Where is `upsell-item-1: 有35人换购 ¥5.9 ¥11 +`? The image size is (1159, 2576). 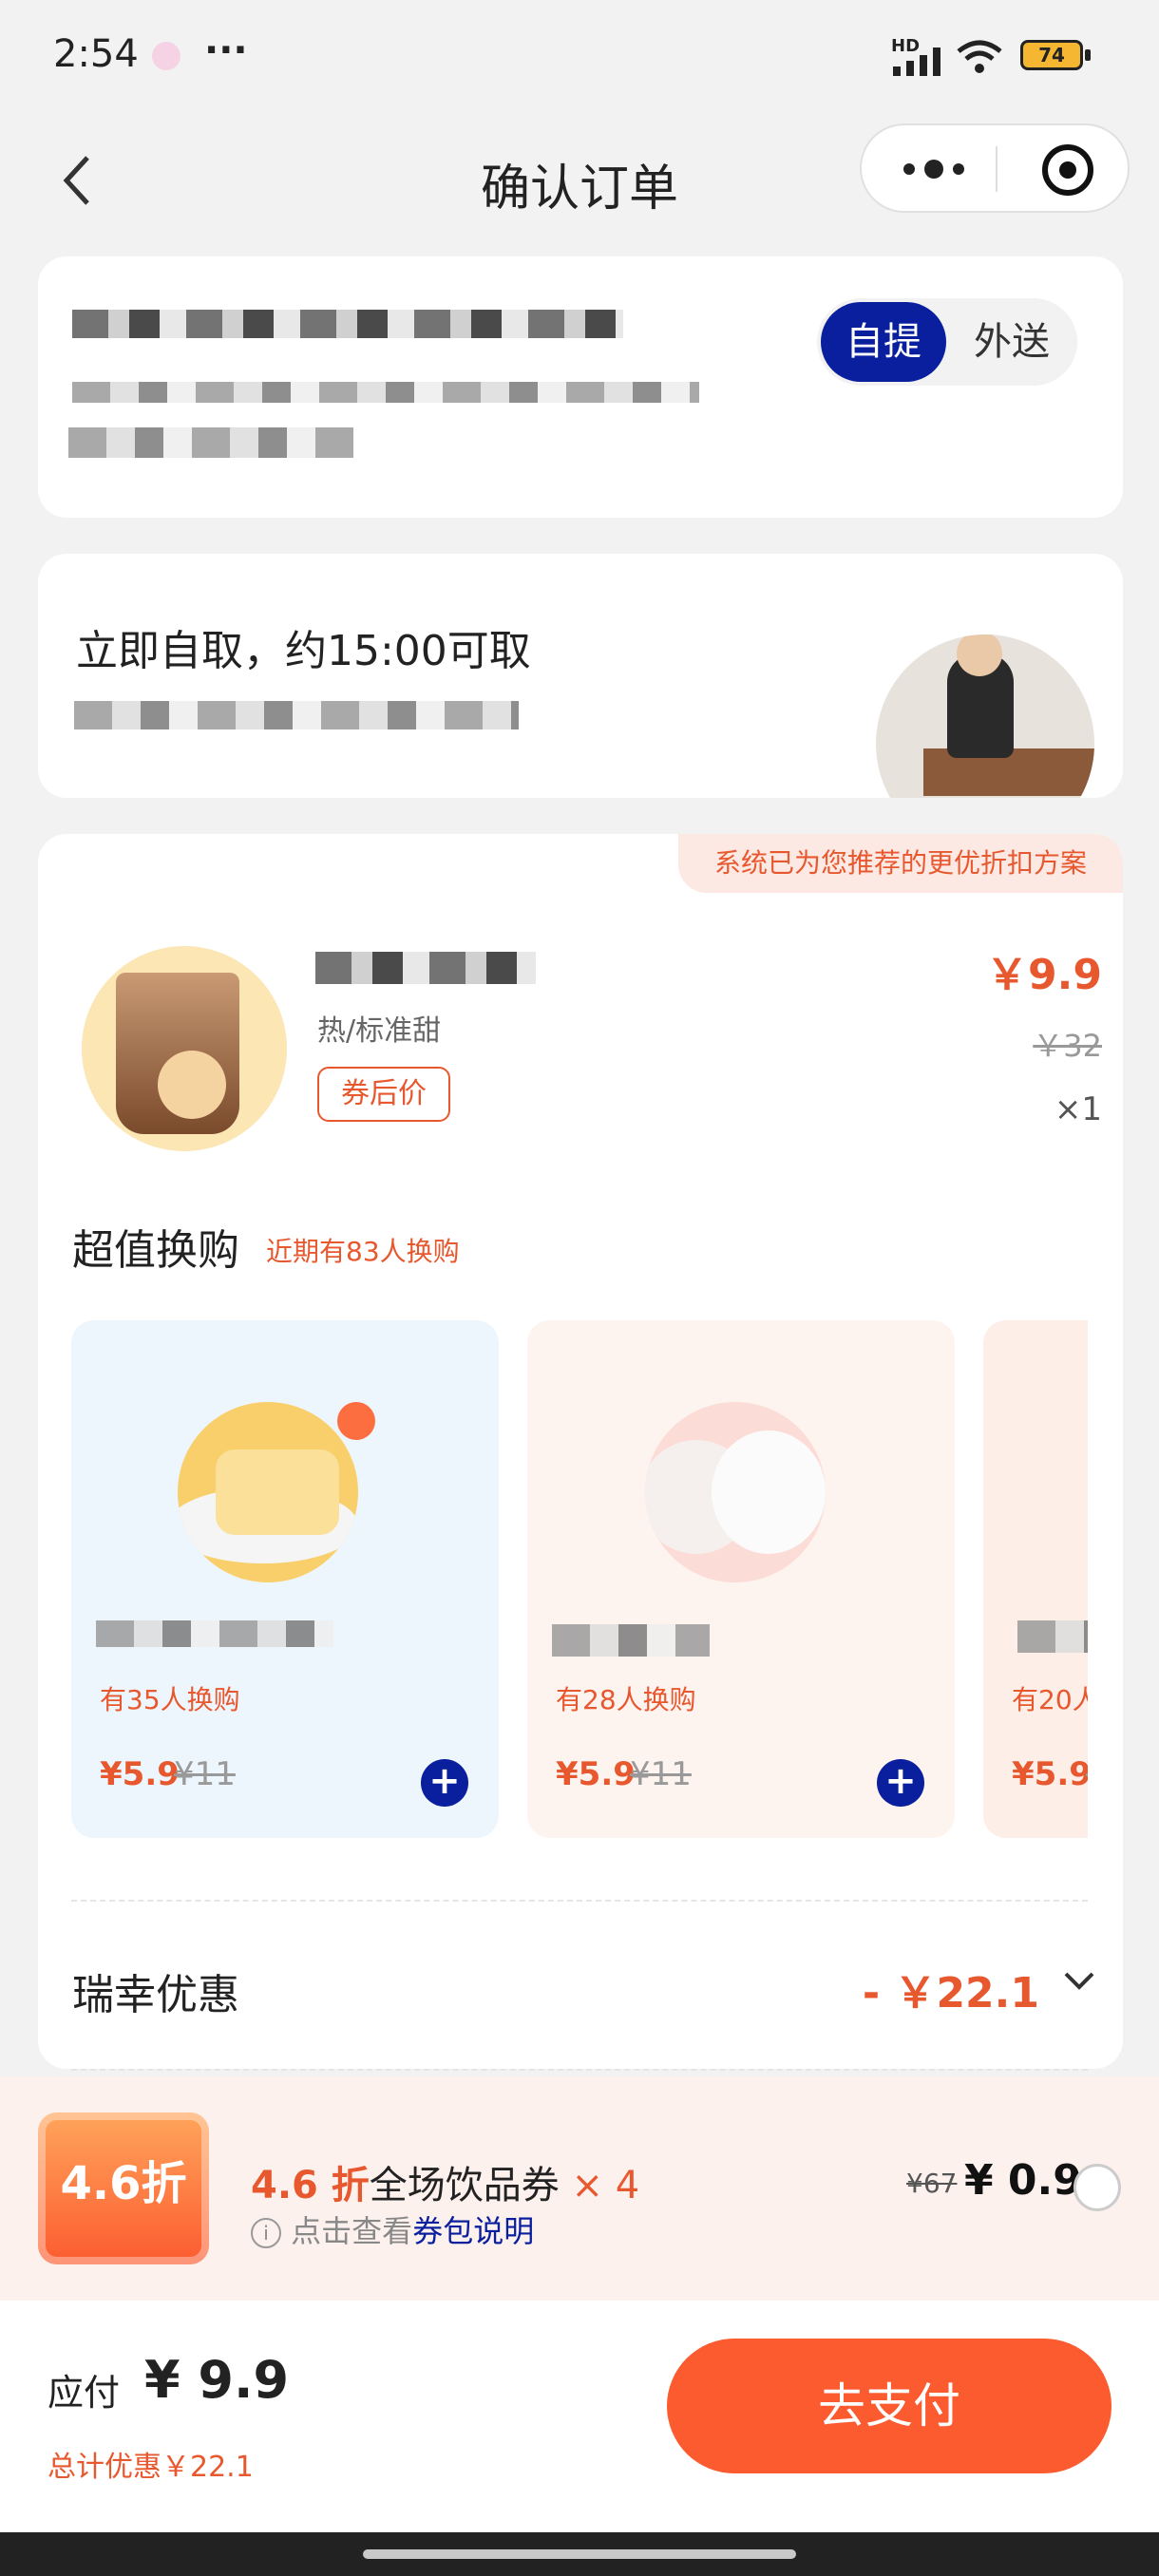
upsell-item-1: 有35人换购 ¥5.9 ¥11 + is located at coordinates (285, 1579).